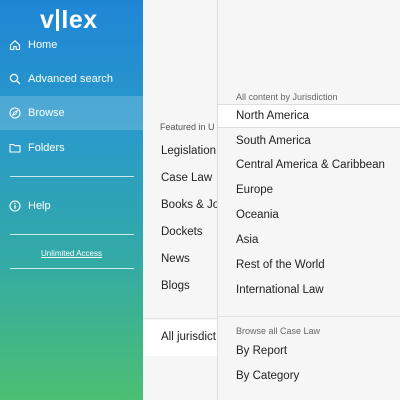 This screenshot has width=400, height=400. Describe the element at coordinates (187, 127) in the screenshot. I see `featured-heading: Featured in U` at that location.